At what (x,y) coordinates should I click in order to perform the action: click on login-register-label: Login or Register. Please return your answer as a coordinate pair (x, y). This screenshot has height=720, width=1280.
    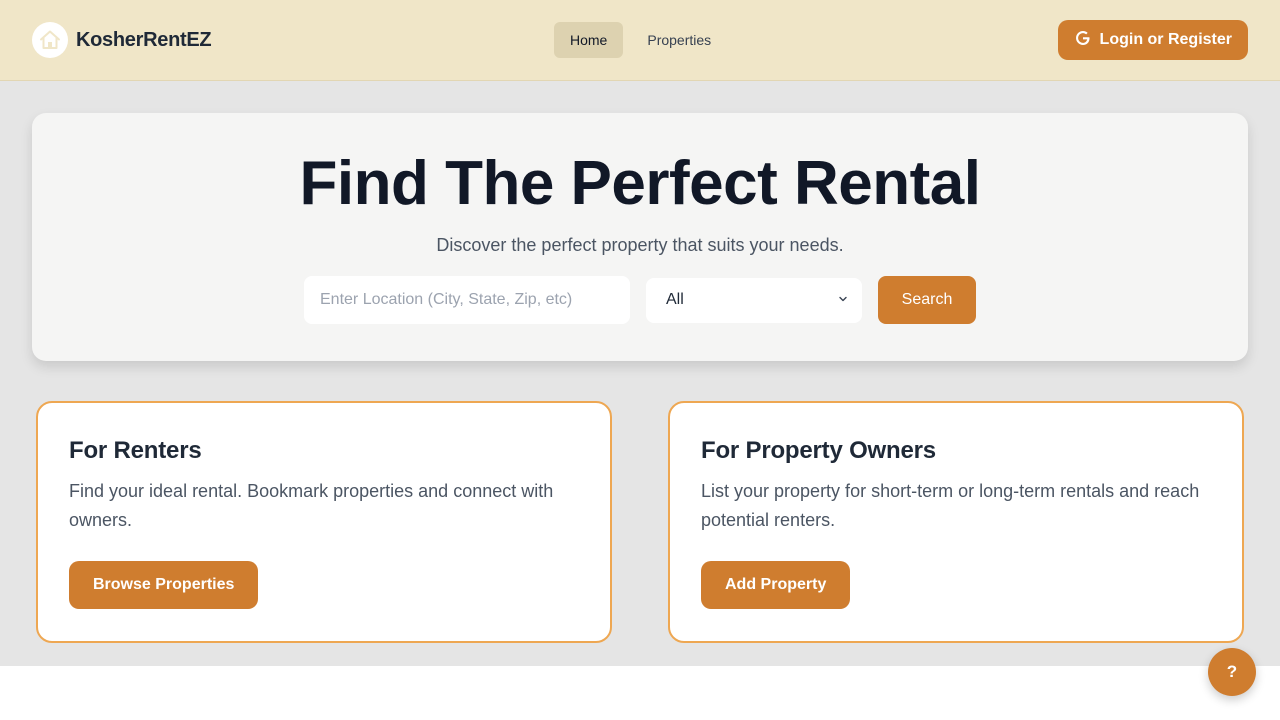
    Looking at the image, I should click on (1165, 39).